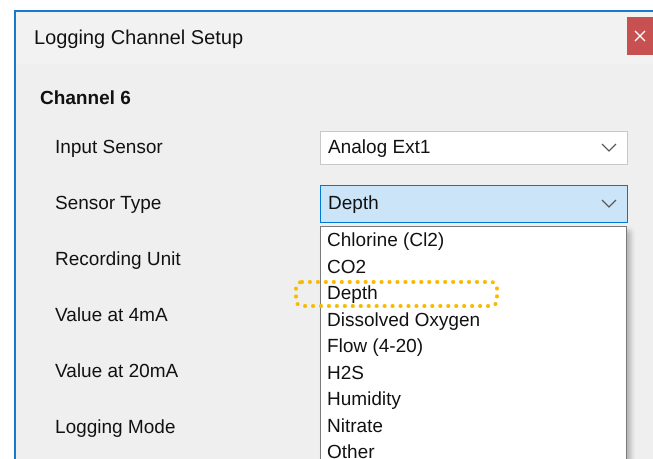 This screenshot has height=459, width=653. Describe the element at coordinates (346, 267) in the screenshot. I see `dropdown-option: CO2` at that location.